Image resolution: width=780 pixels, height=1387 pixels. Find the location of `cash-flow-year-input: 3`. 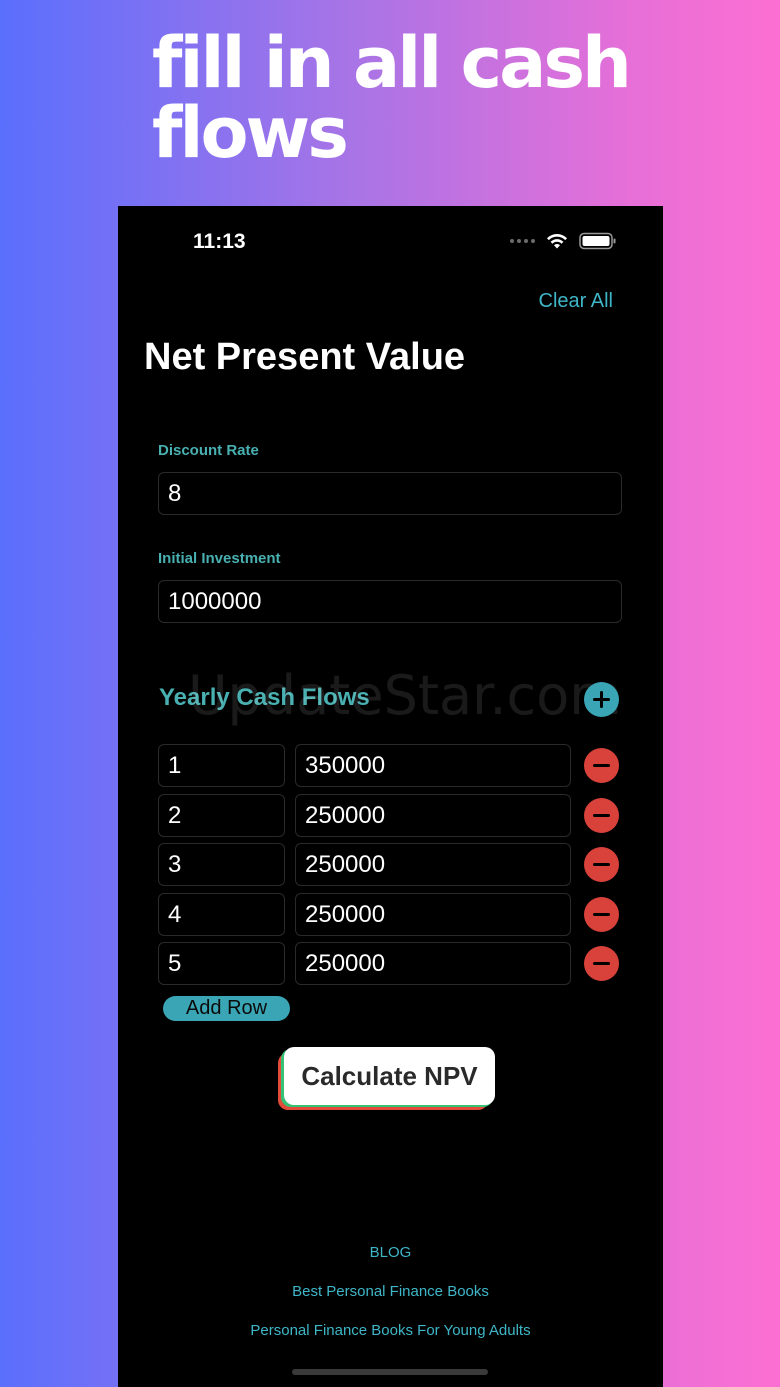

cash-flow-year-input: 3 is located at coordinates (221, 864).